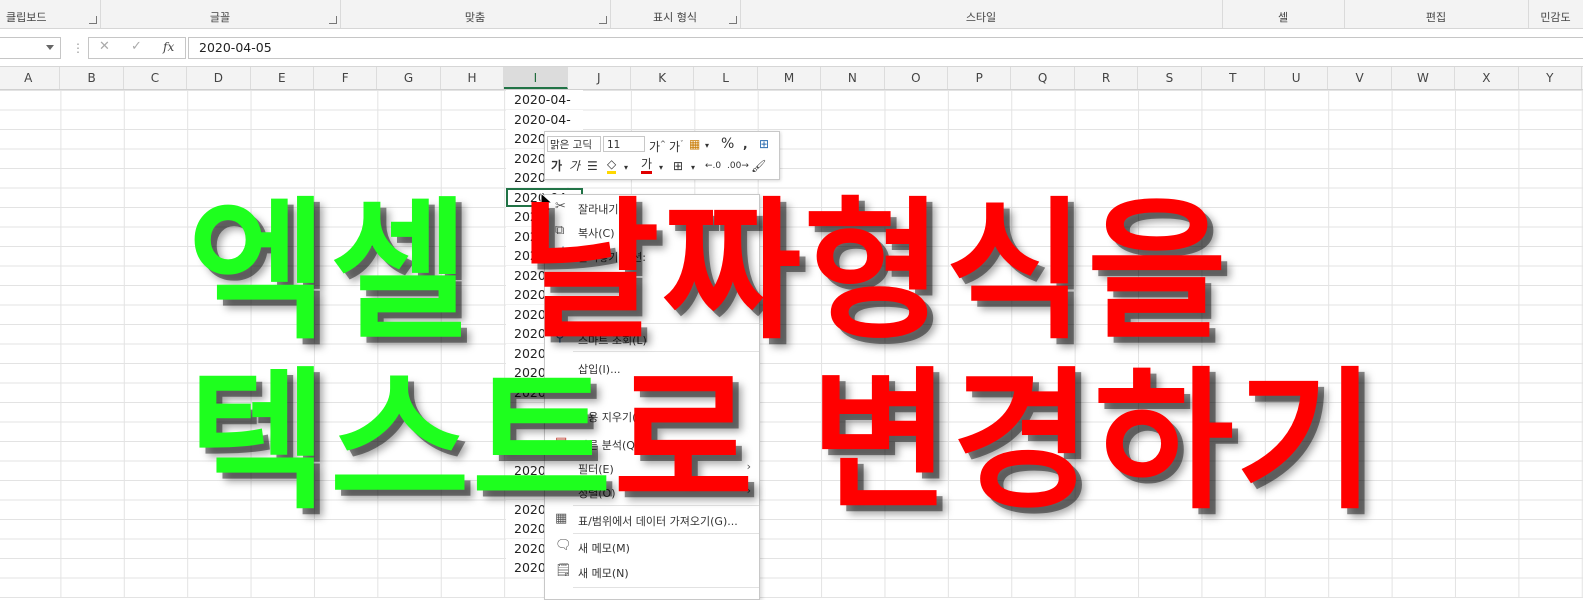  Describe the element at coordinates (282, 78) in the screenshot. I see `column-header-e: E` at that location.